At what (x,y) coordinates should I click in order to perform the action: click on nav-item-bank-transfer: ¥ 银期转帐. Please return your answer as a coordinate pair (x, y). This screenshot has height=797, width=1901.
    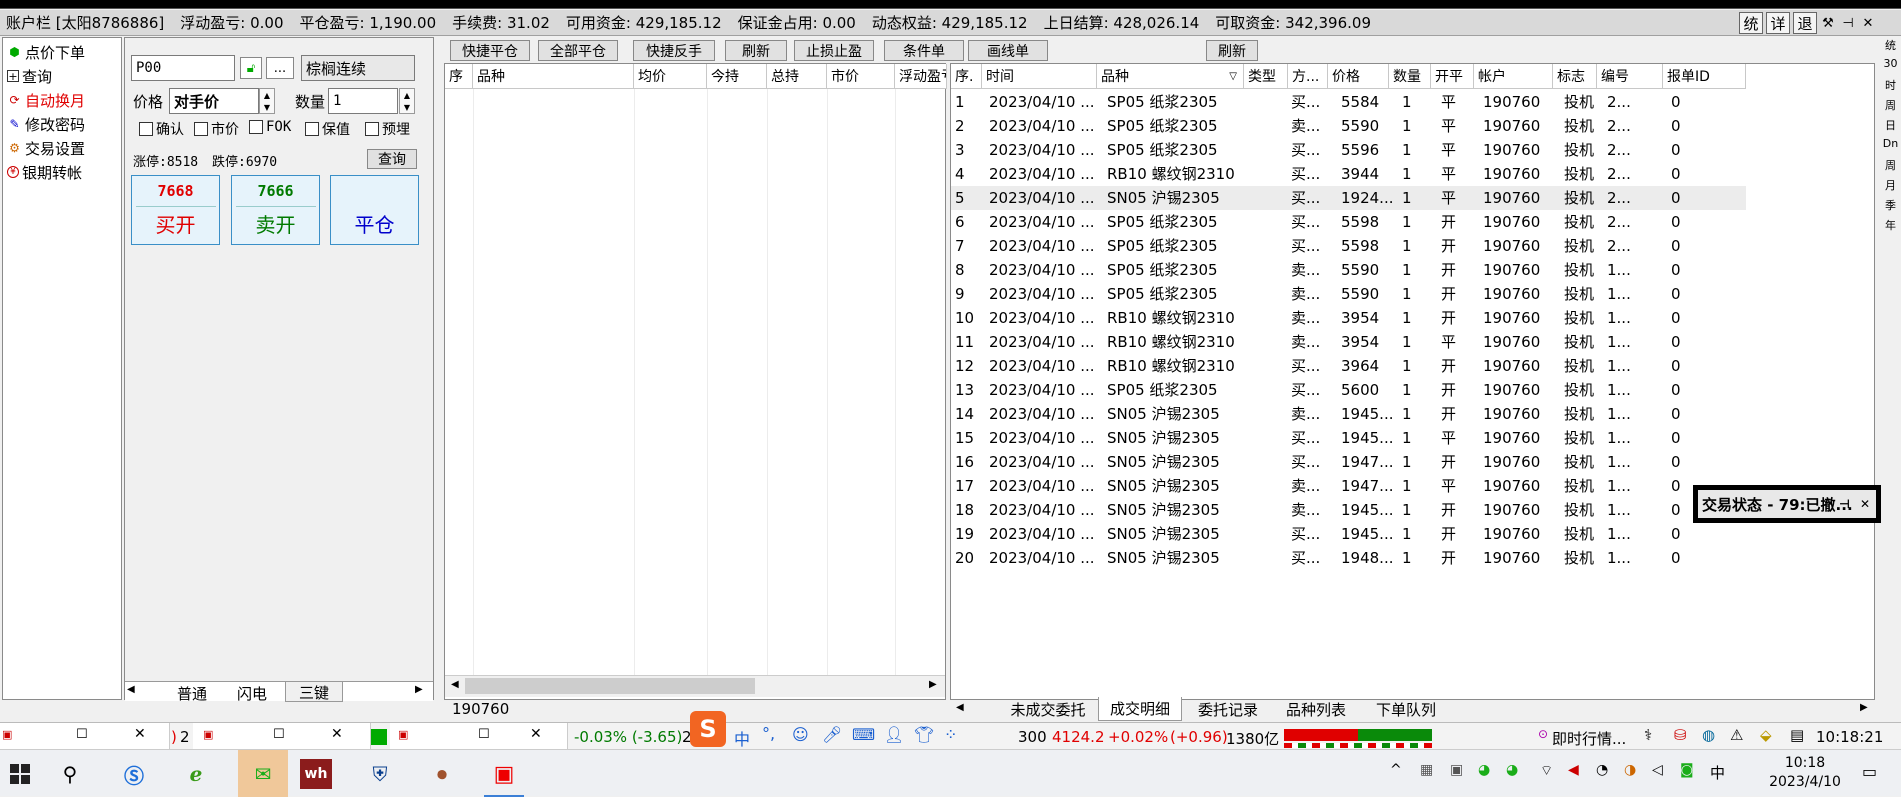
    Looking at the image, I should click on (62, 172).